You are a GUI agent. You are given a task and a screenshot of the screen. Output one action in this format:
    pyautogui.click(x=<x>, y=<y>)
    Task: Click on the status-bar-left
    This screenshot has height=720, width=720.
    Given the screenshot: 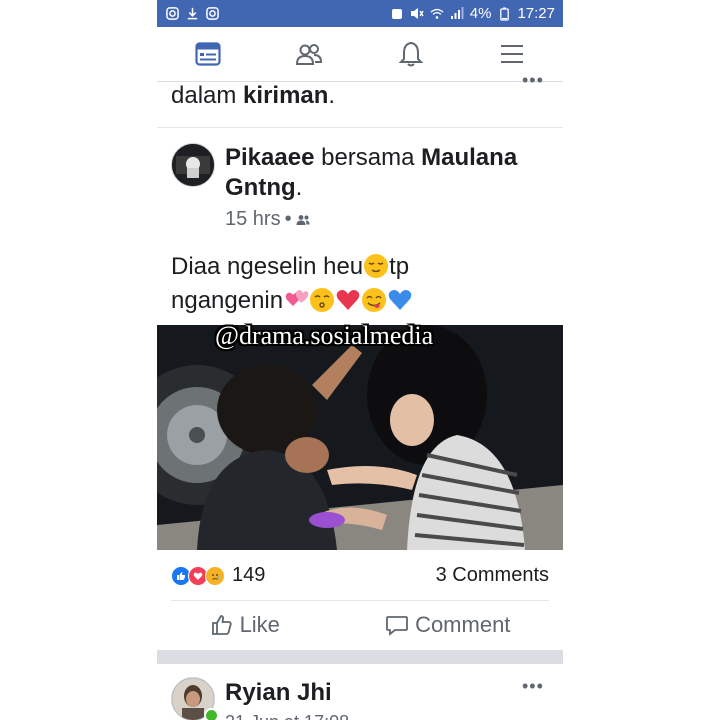 What is the action you would take?
    pyautogui.click(x=192, y=14)
    